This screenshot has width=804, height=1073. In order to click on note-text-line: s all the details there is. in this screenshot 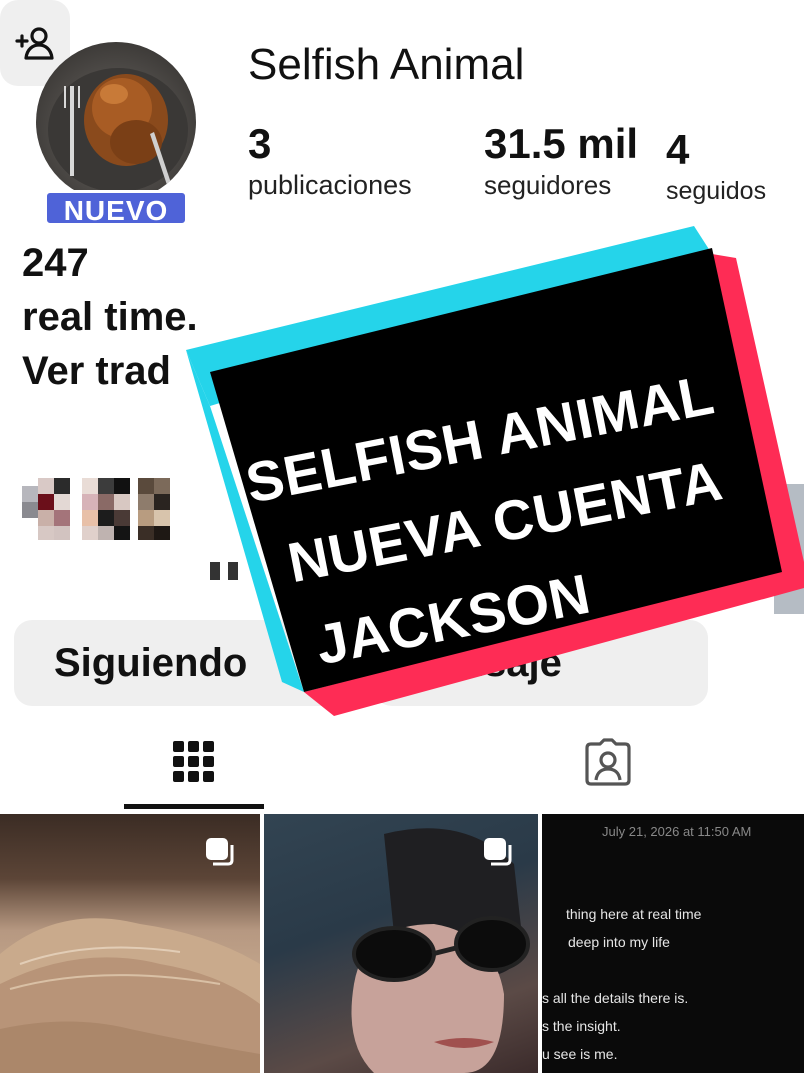, I will do `click(615, 998)`.